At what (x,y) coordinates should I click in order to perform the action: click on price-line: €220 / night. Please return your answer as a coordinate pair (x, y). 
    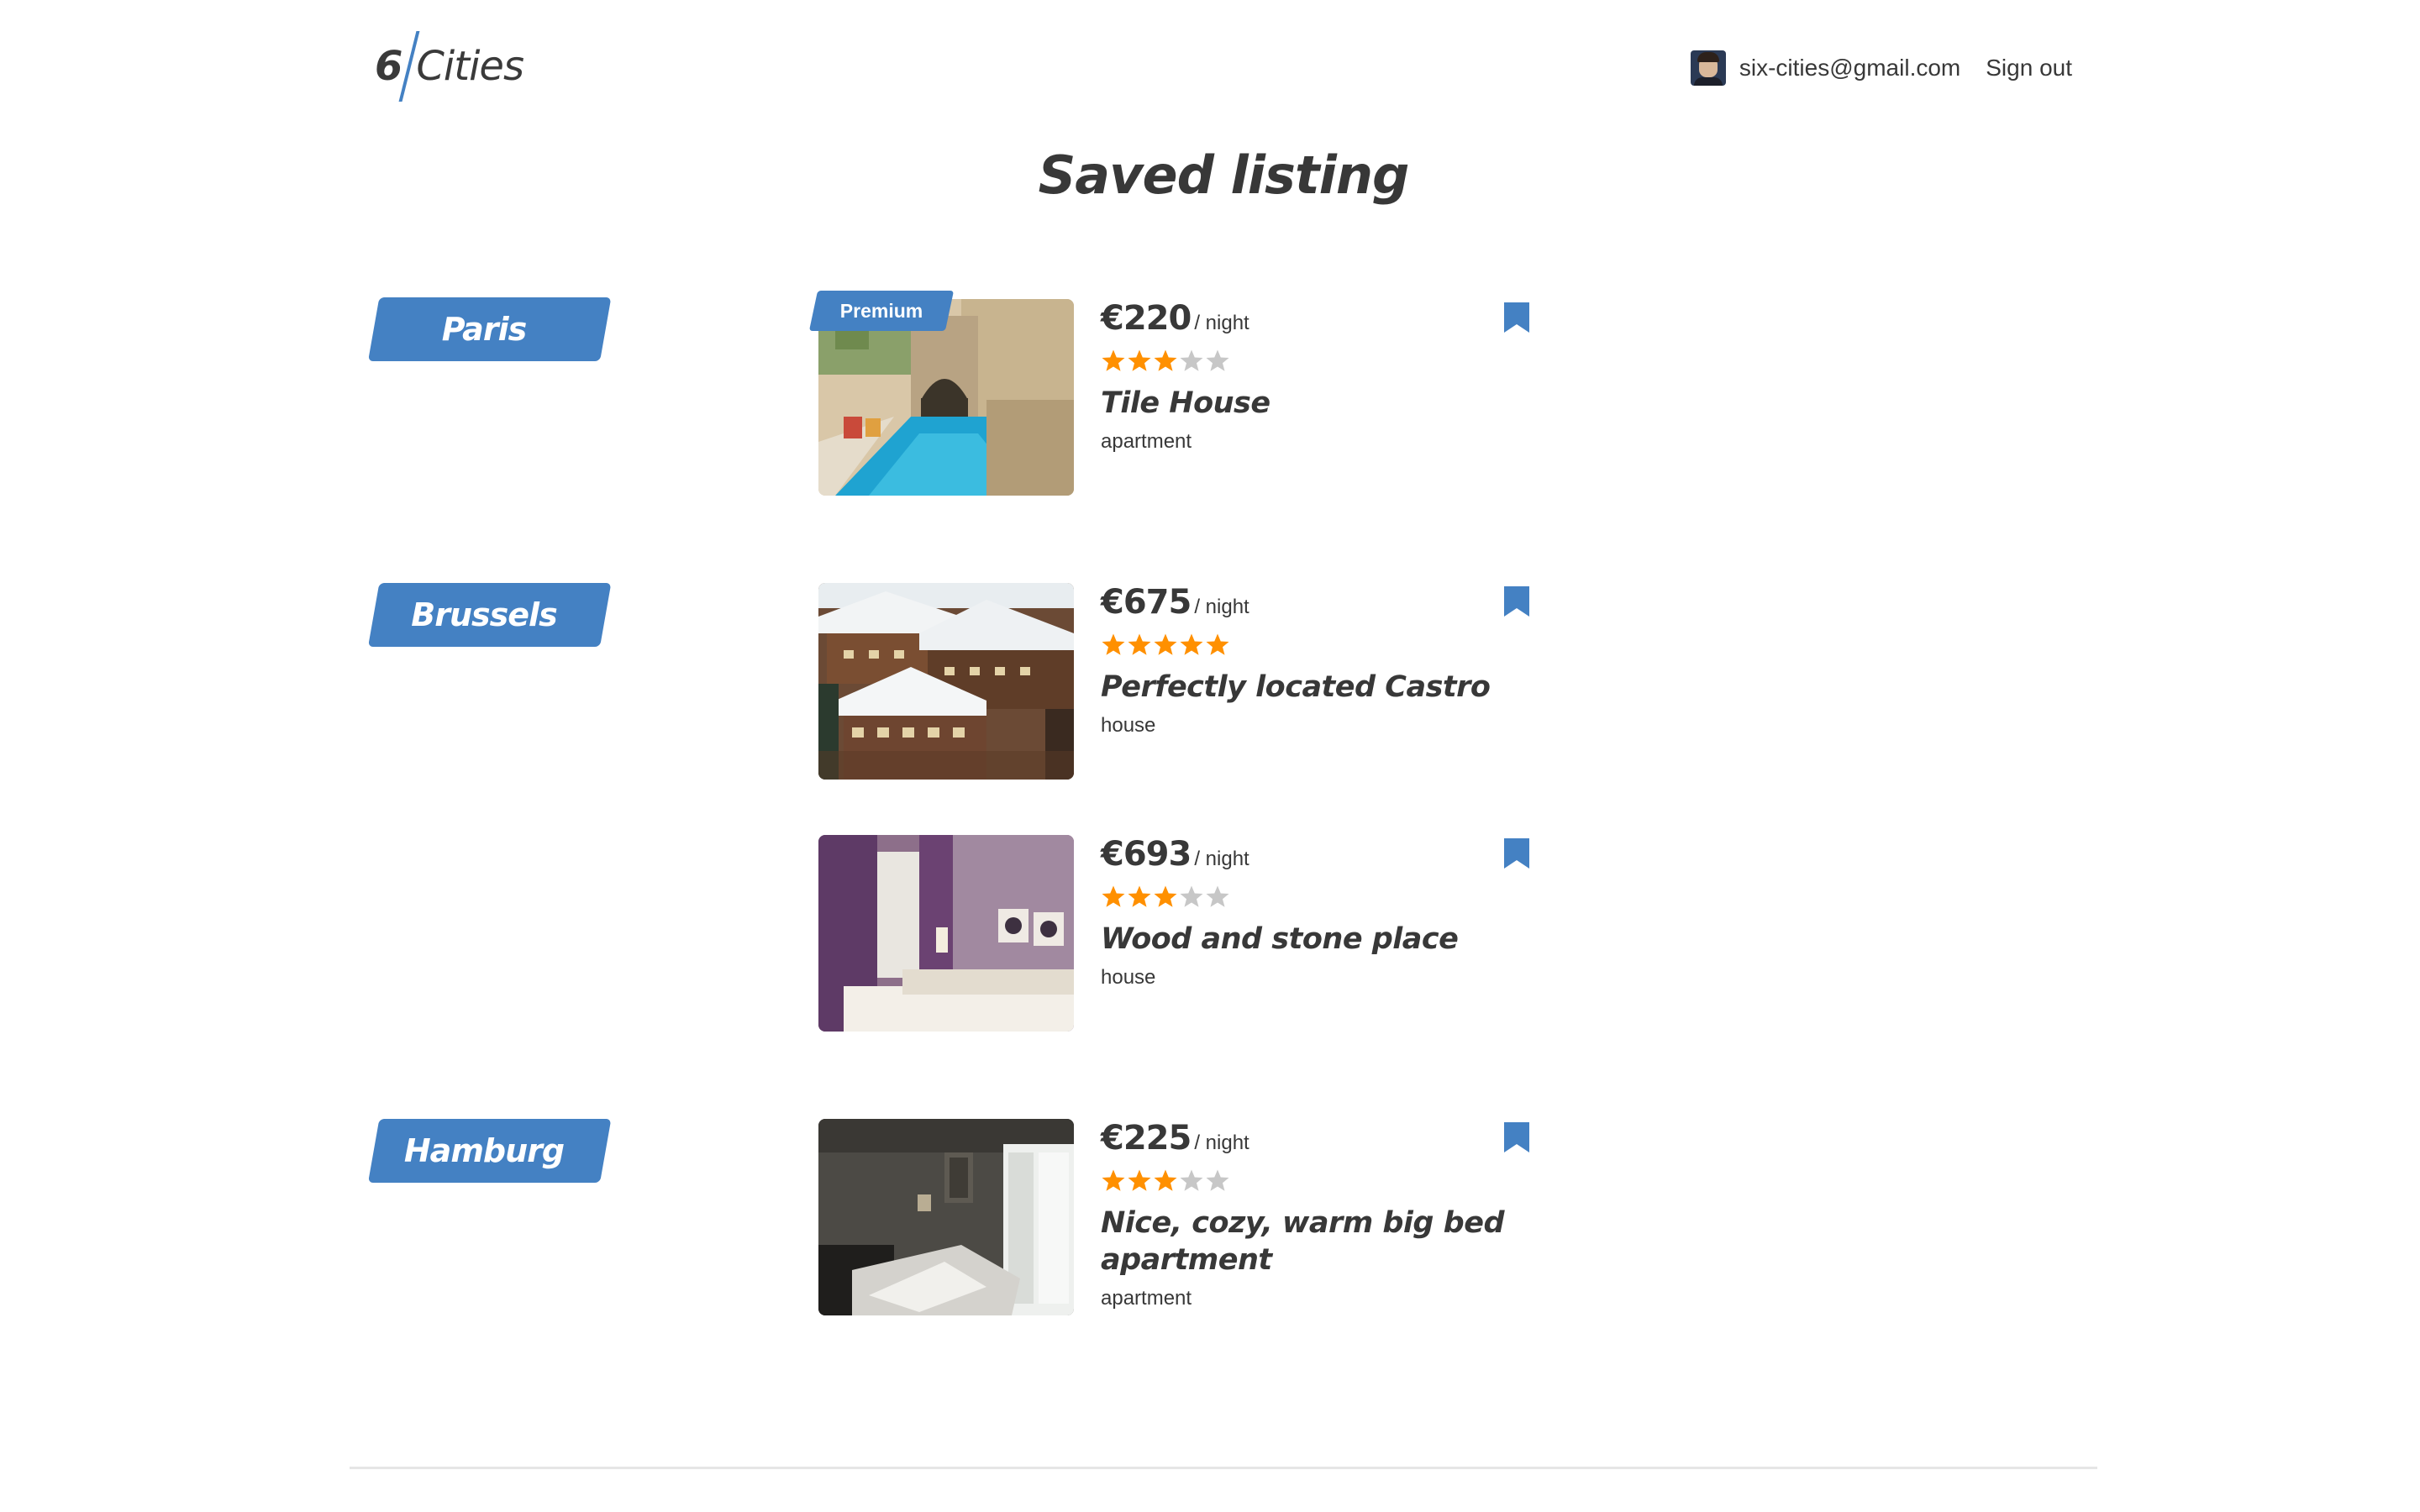
    Looking at the image, I should click on (1328, 321).